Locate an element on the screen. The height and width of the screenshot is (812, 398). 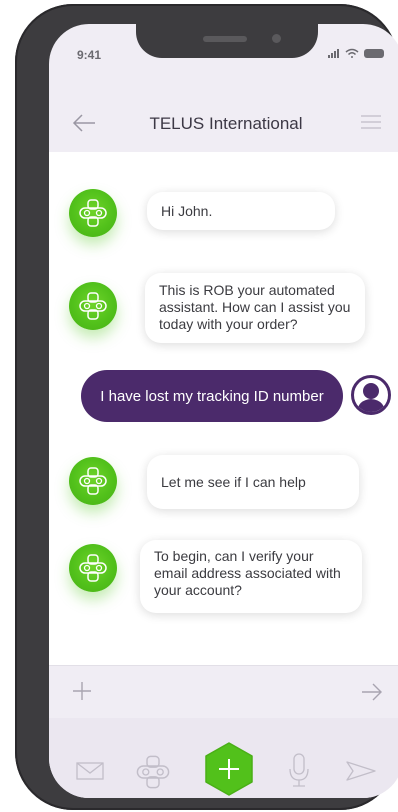
camera is located at coordinates (276, 38).